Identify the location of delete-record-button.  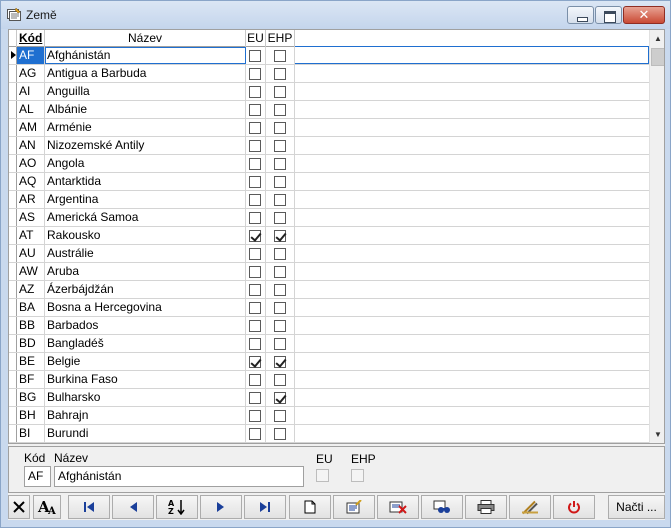
(398, 507).